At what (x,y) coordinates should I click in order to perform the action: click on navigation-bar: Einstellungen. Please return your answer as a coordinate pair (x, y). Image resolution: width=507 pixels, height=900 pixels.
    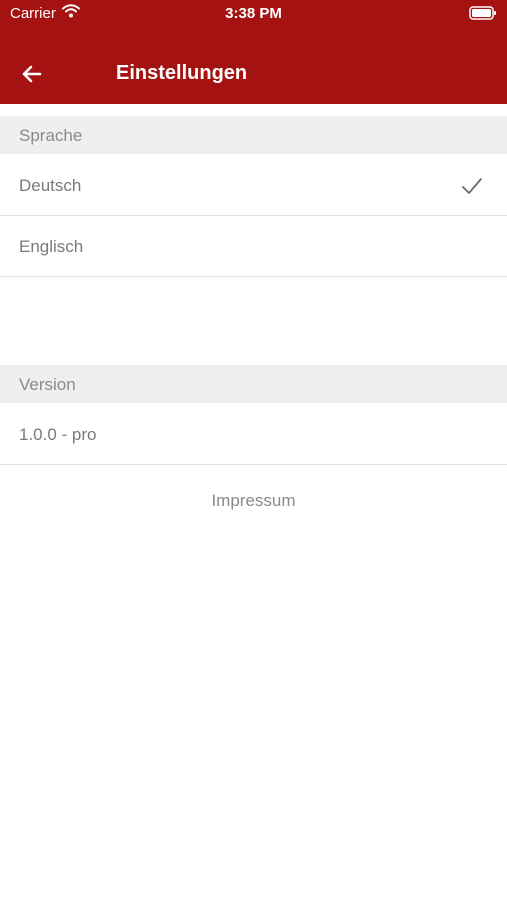
    Looking at the image, I should click on (253, 74).